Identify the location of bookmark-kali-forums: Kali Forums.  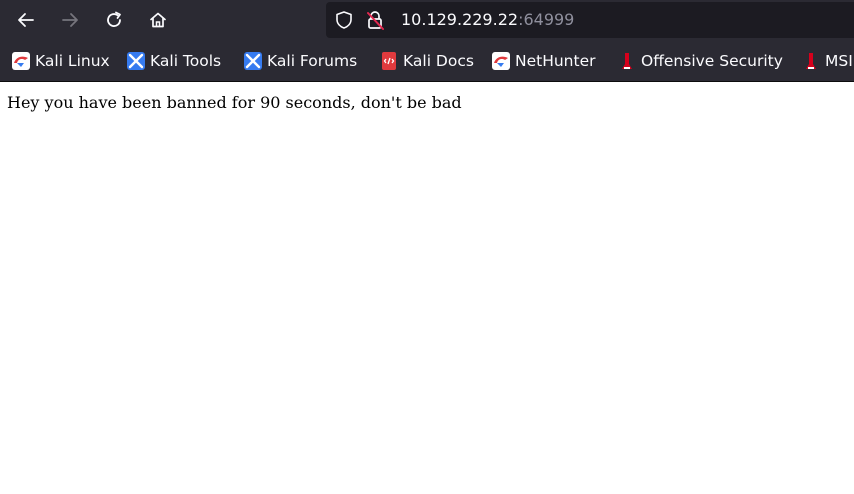
(300, 61).